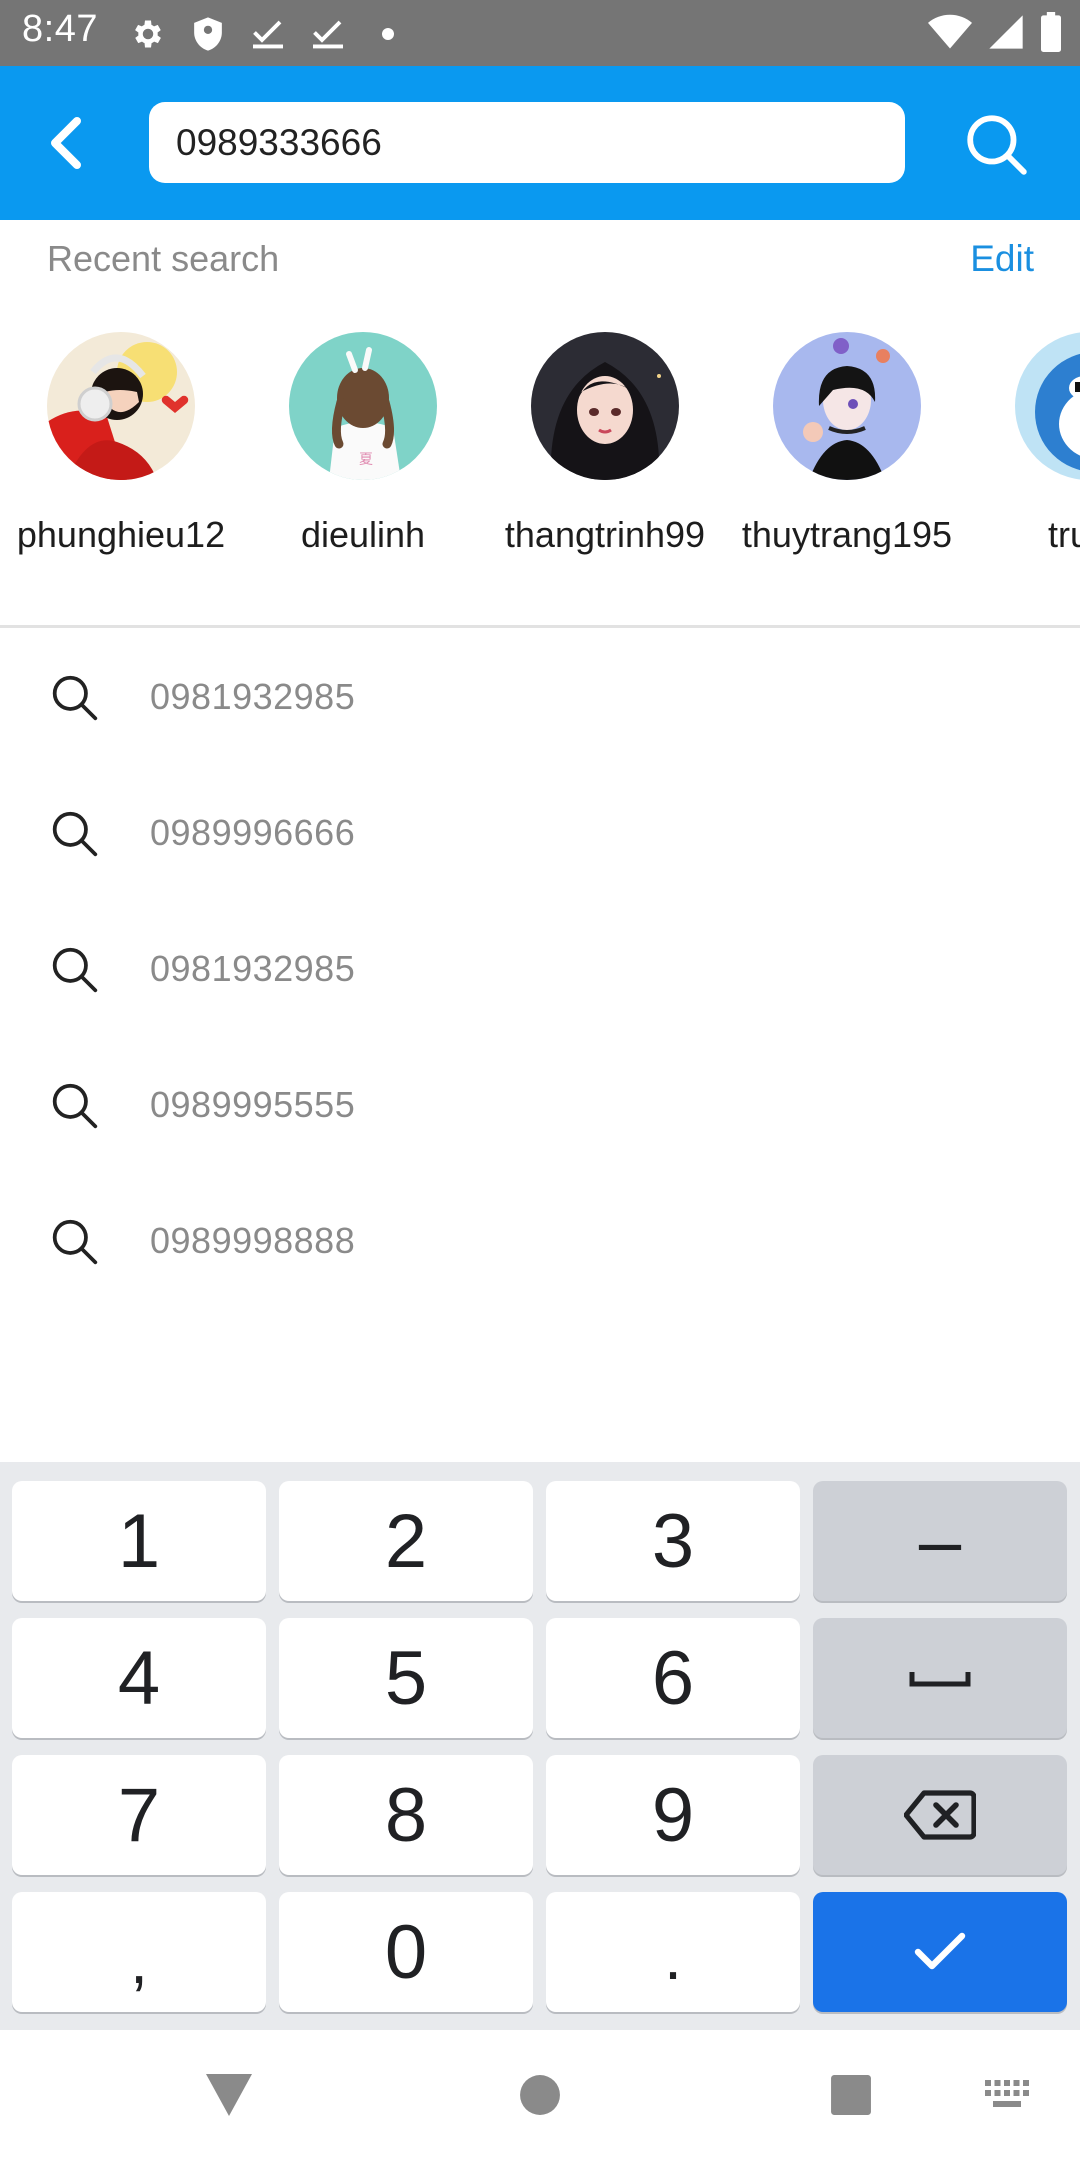 The width and height of the screenshot is (1080, 2160). I want to click on recents-square-icon, so click(851, 2095).